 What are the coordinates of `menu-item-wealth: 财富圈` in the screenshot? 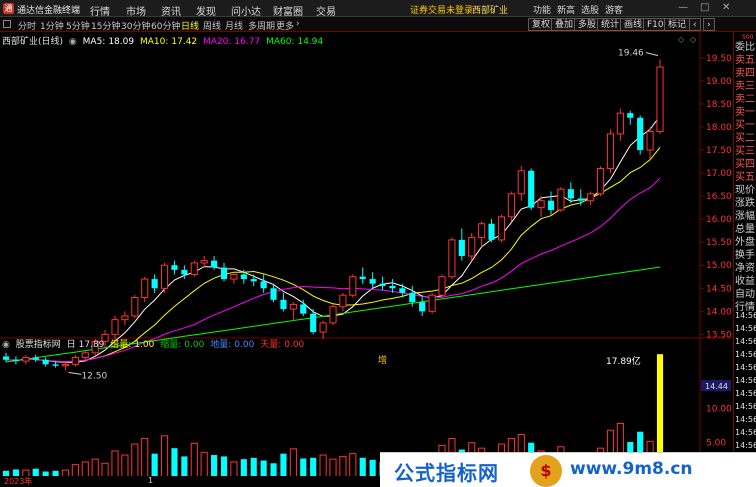 It's located at (288, 10).